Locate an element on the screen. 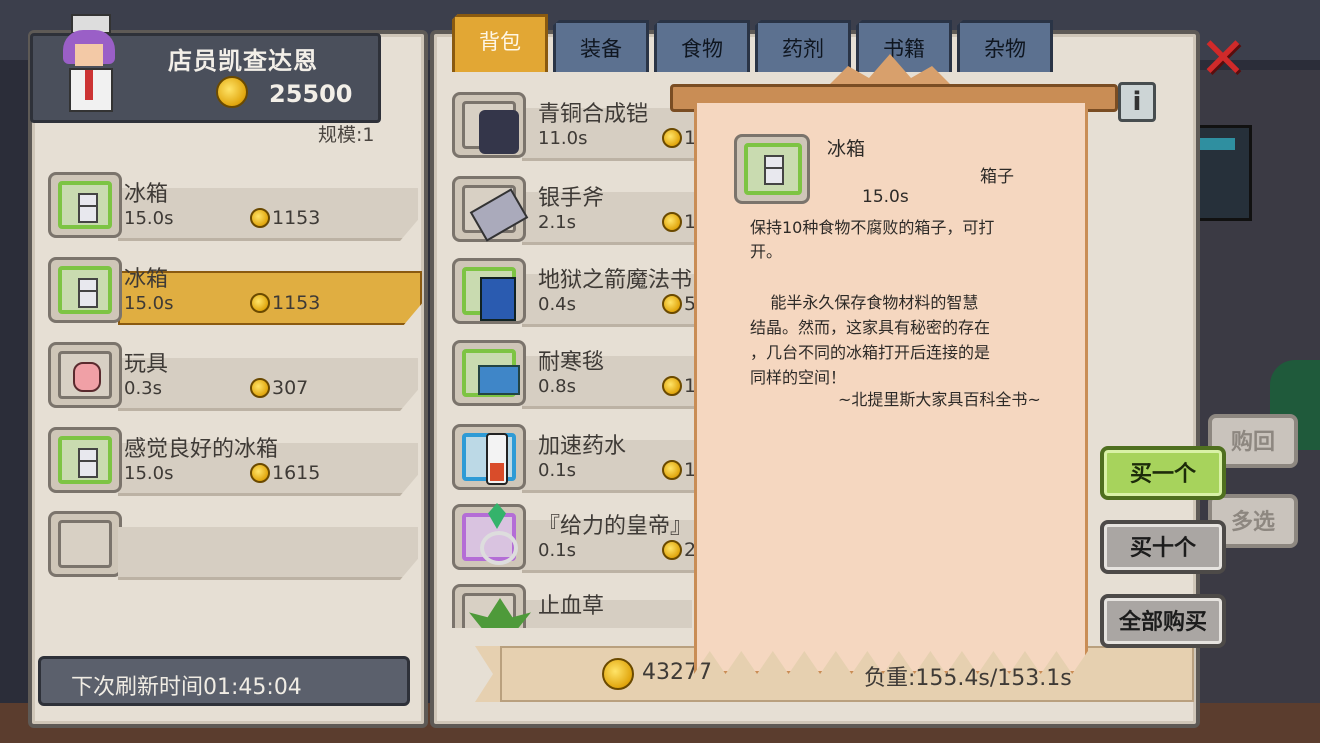 This screenshot has width=1320, height=743. tab-3: 药剂 is located at coordinates (803, 46).